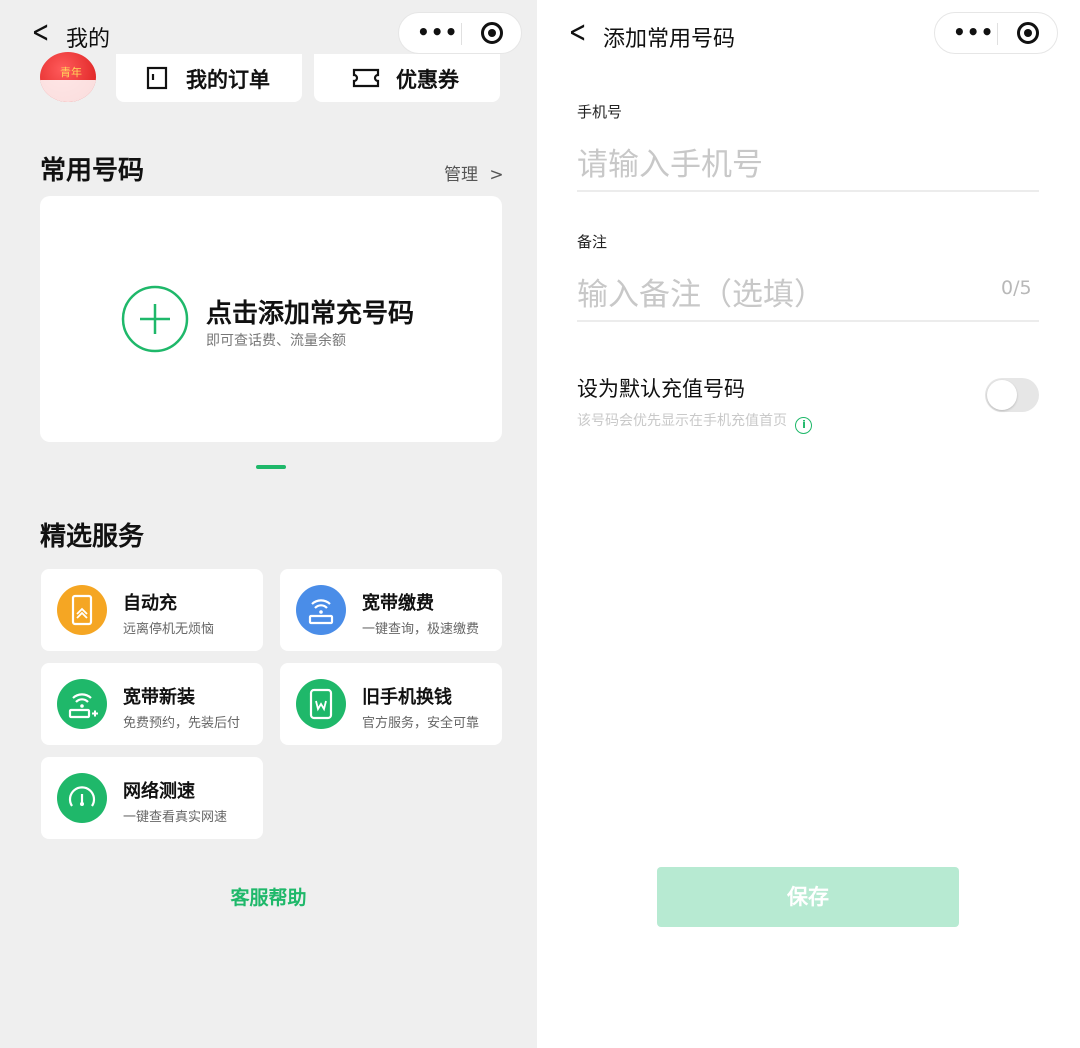 The width and height of the screenshot is (1080, 1048). Describe the element at coordinates (155, 319) in the screenshot. I see `add-plus-icon` at that location.